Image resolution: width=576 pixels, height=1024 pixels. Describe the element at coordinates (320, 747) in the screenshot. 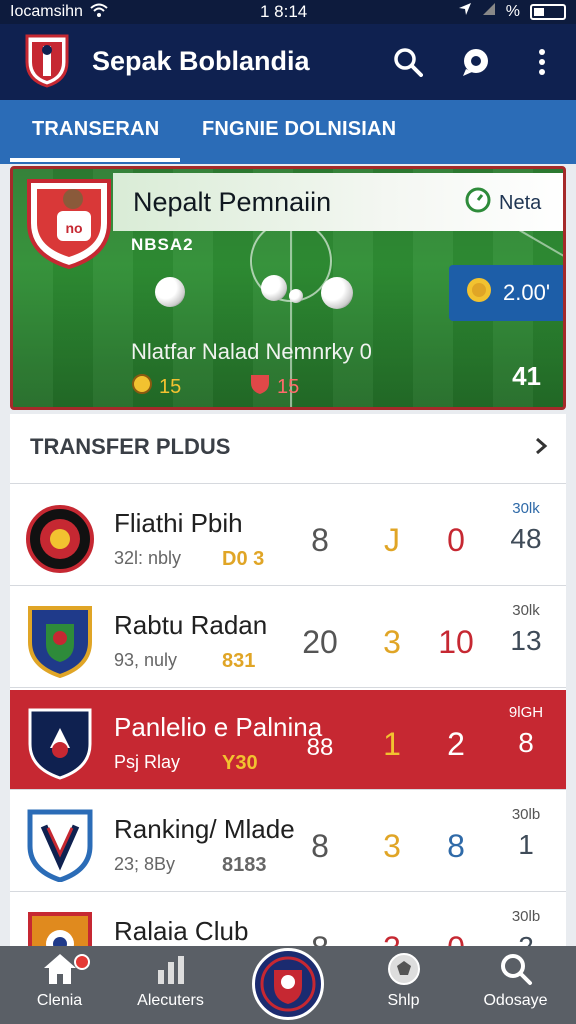

I see `stat-col-1: 88` at that location.